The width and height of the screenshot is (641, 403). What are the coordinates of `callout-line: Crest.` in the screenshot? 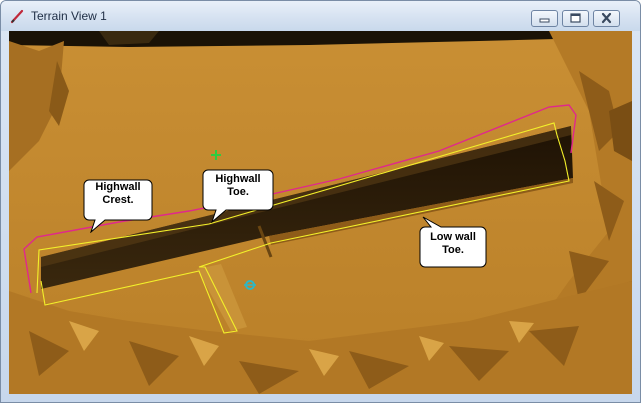 It's located at (118, 200).